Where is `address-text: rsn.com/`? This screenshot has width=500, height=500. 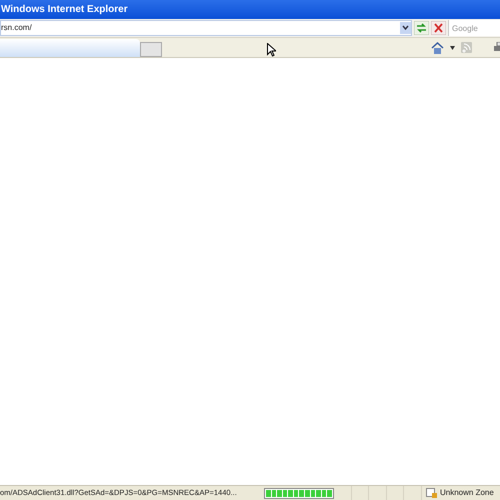 address-text: rsn.com/ is located at coordinates (17, 28).